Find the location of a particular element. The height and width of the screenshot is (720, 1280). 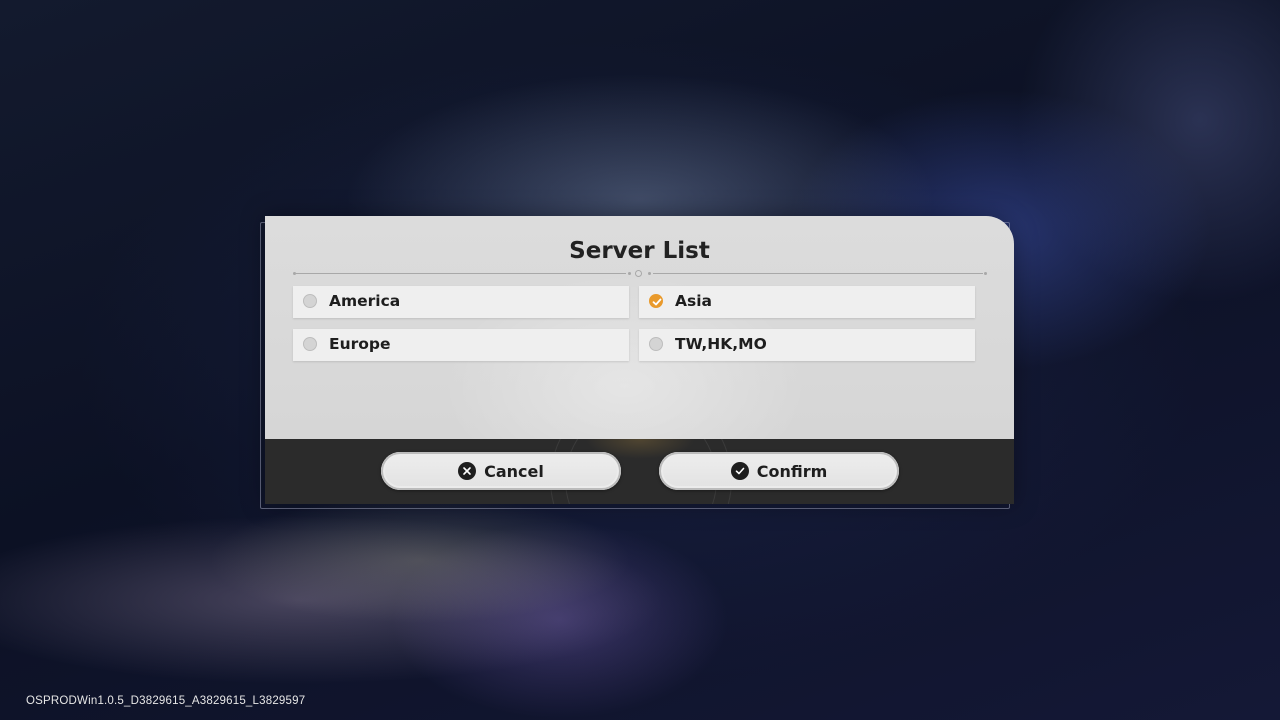

divider-ring is located at coordinates (638, 273).